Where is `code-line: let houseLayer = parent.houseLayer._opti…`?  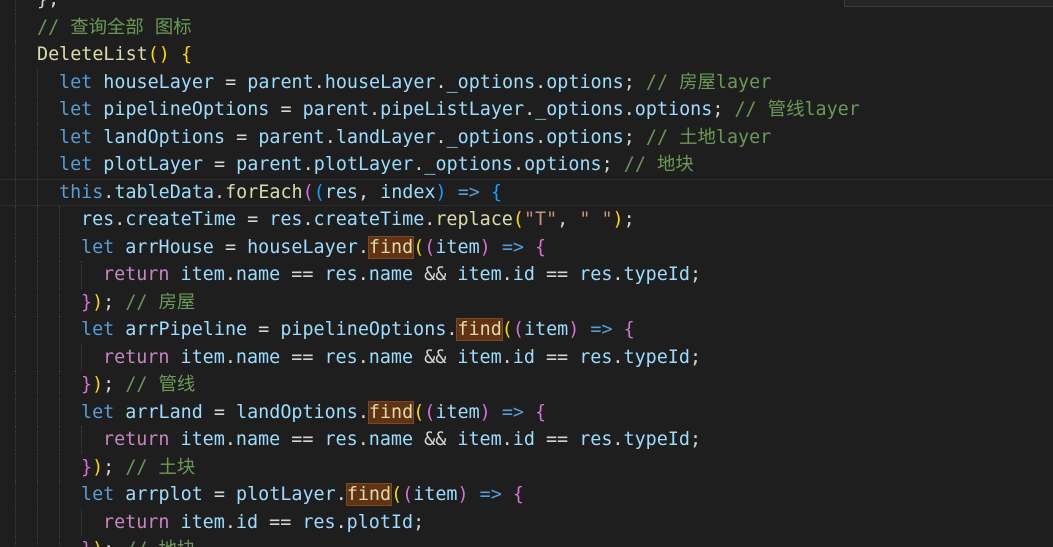
code-line: let houseLayer = parent.houseLayer._opti… is located at coordinates (526, 82).